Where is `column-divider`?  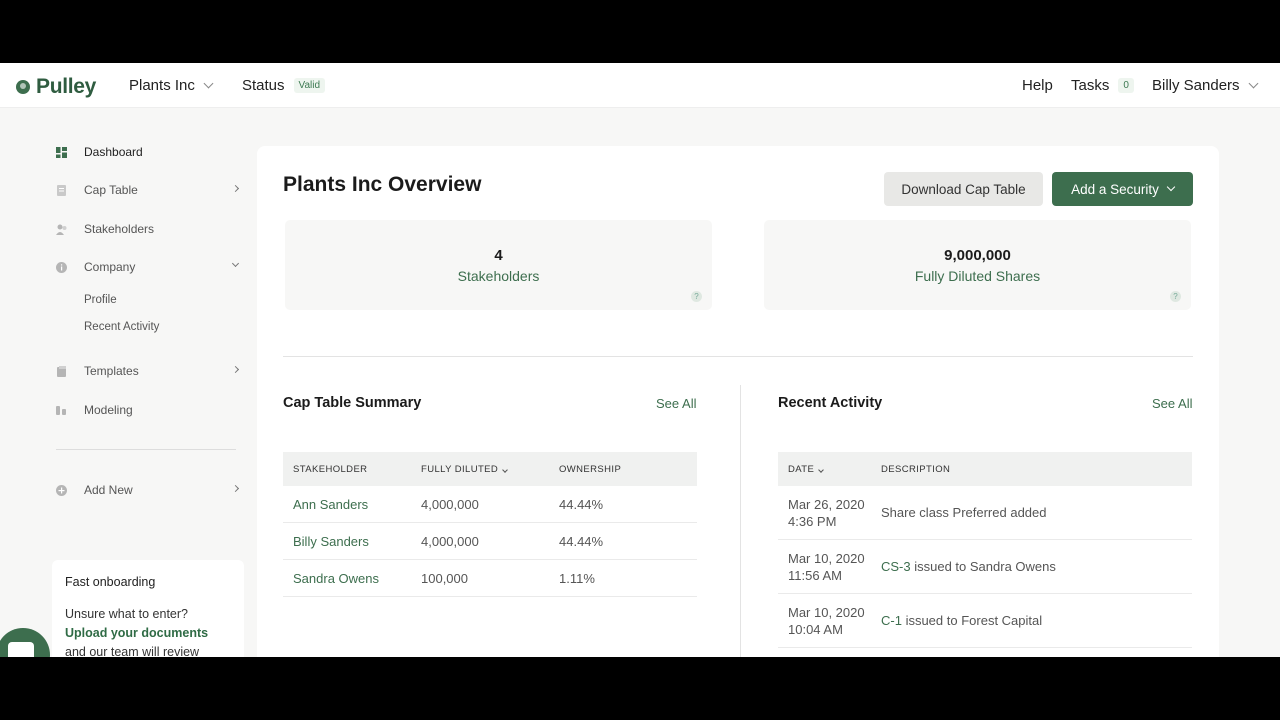
column-divider is located at coordinates (740, 521).